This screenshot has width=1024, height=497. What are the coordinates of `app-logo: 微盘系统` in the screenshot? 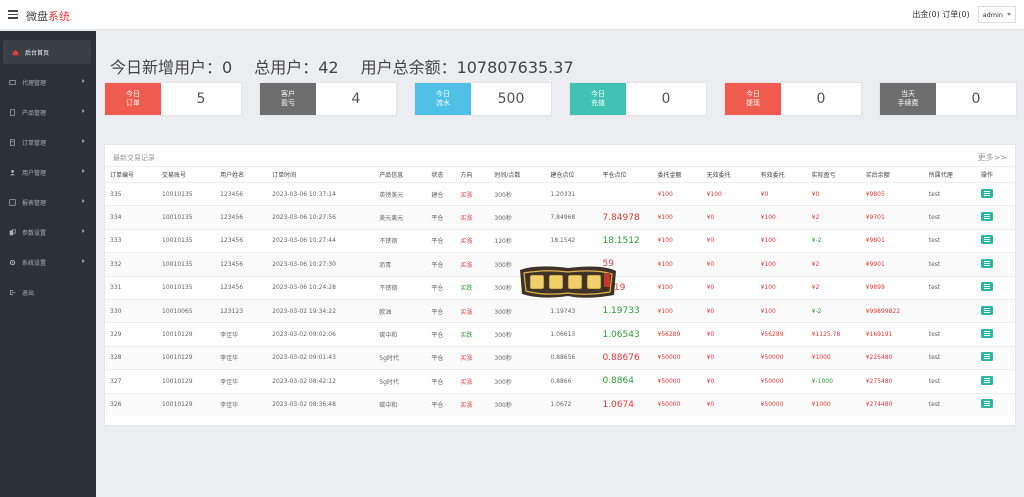 It's located at (48, 16).